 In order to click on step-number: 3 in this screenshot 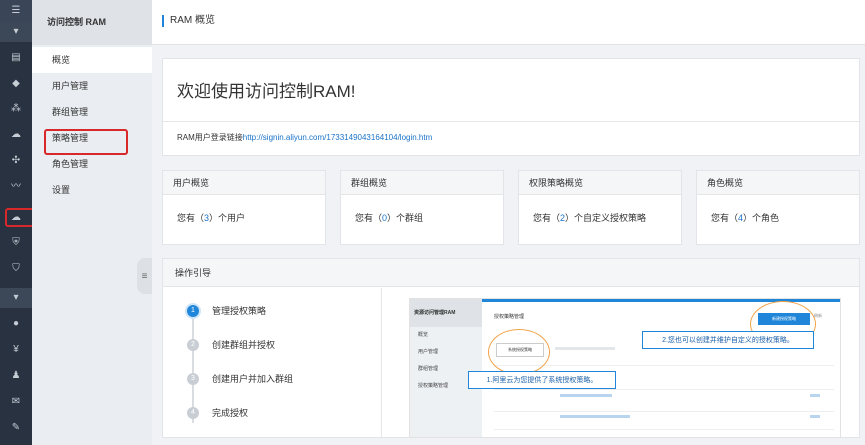, I will do `click(193, 378)`.